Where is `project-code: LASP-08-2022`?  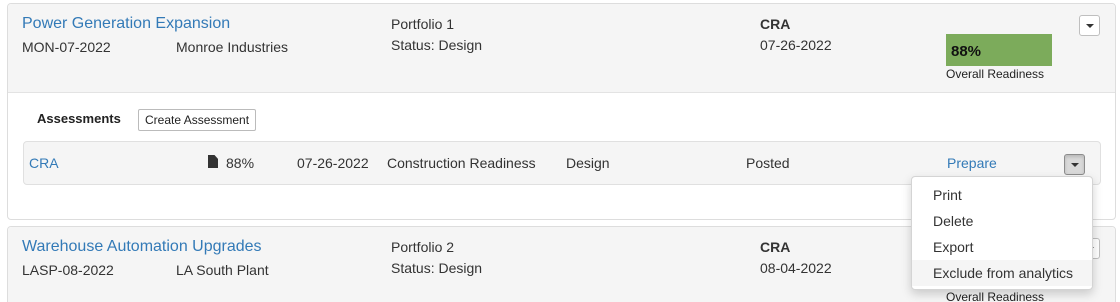
project-code: LASP-08-2022 is located at coordinates (68, 270).